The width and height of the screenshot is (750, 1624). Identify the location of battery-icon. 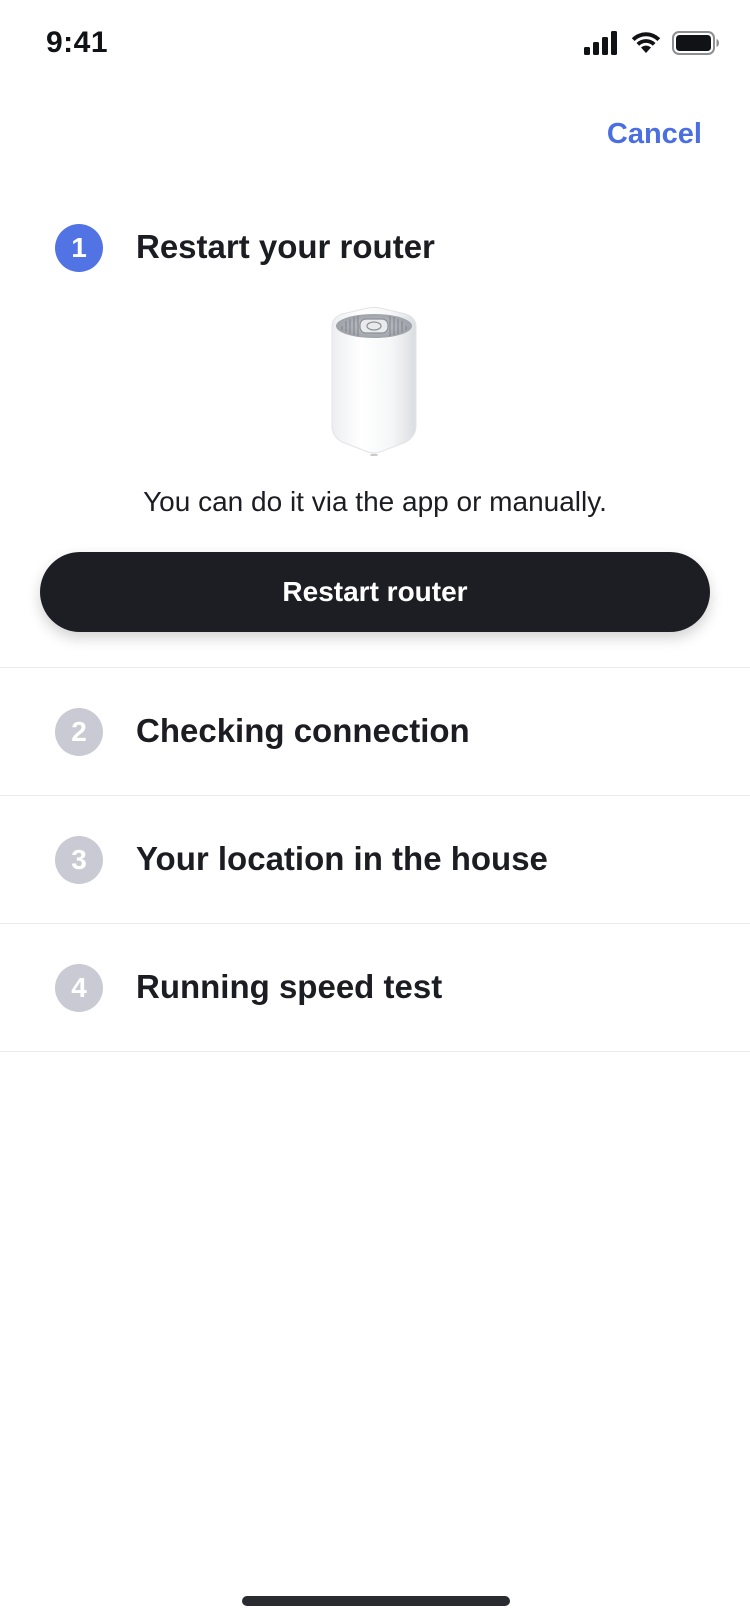
(696, 45).